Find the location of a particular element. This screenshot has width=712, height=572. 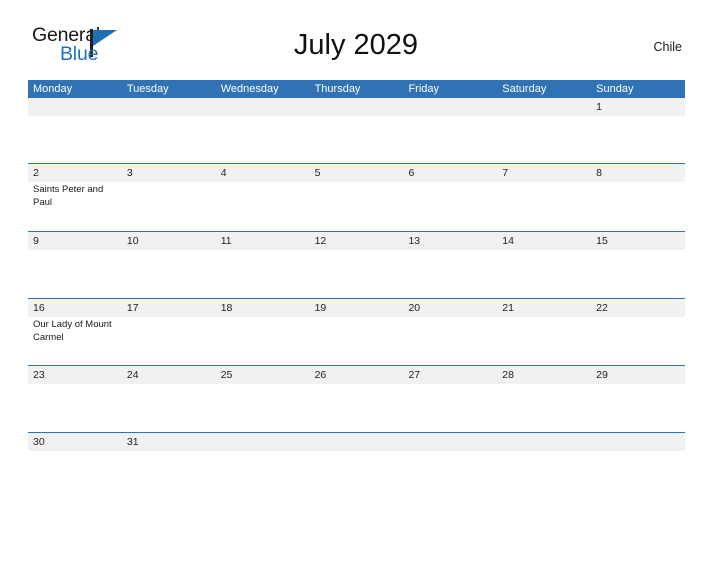

date-number-cell: 20 is located at coordinates (450, 308).